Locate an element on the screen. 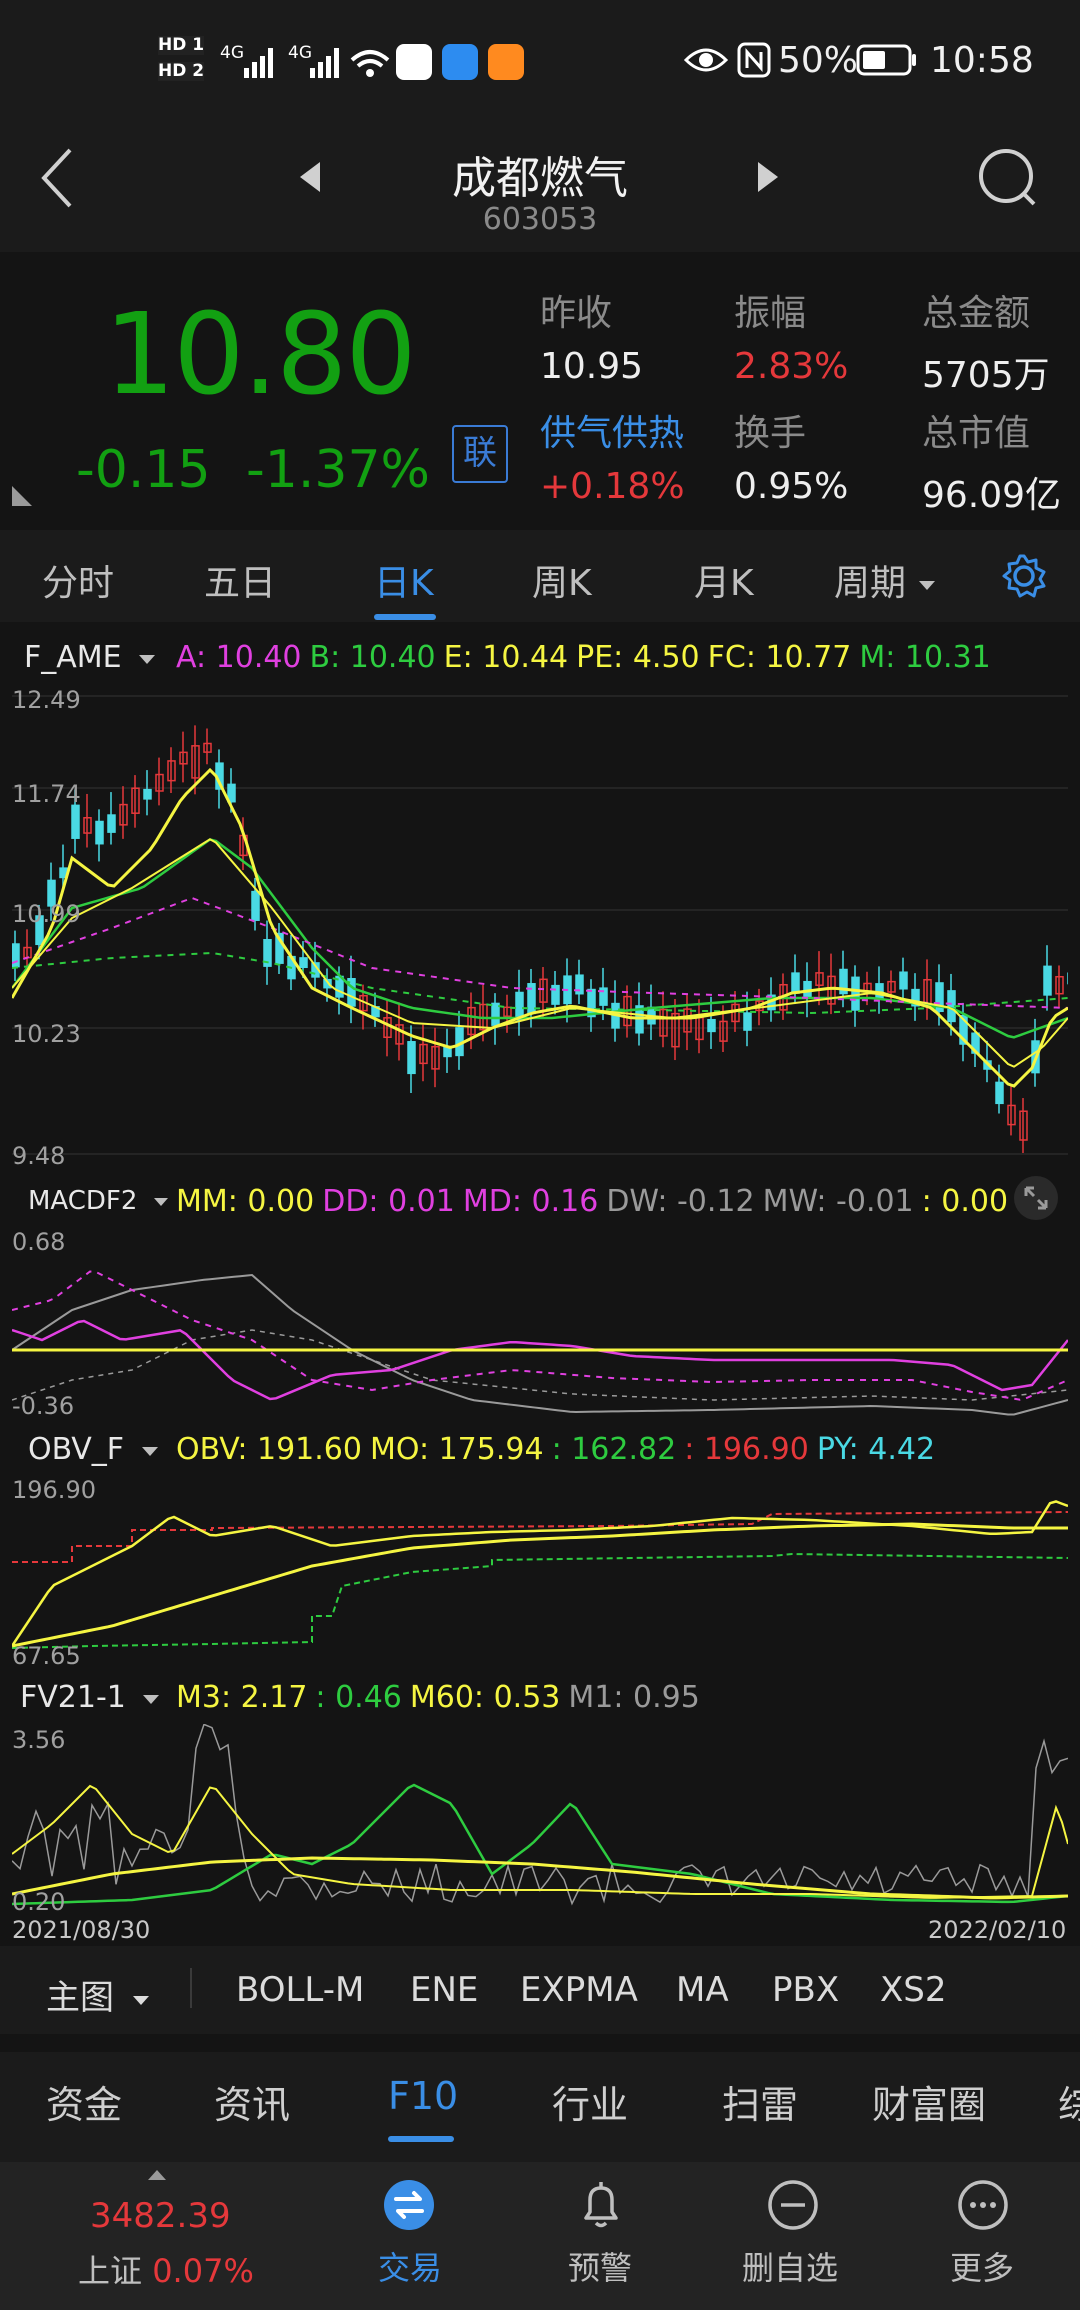  expand-icon is located at coordinates (1036, 1198).